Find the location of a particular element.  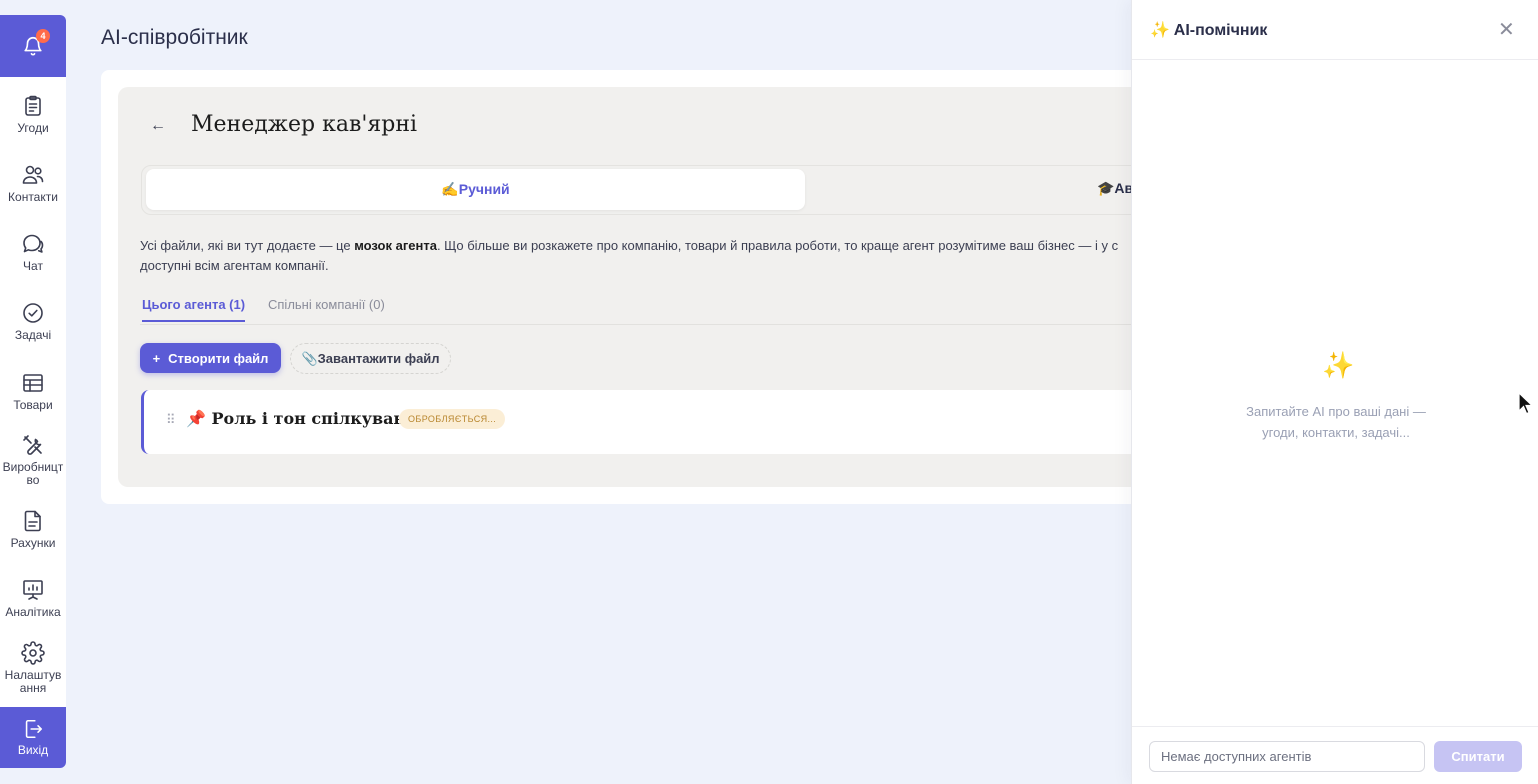

logout-label: Вихід is located at coordinates (33, 750).